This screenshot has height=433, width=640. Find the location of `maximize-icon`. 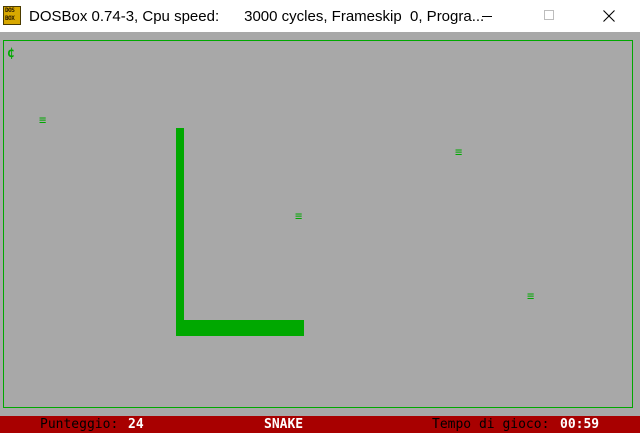

maximize-icon is located at coordinates (549, 15).